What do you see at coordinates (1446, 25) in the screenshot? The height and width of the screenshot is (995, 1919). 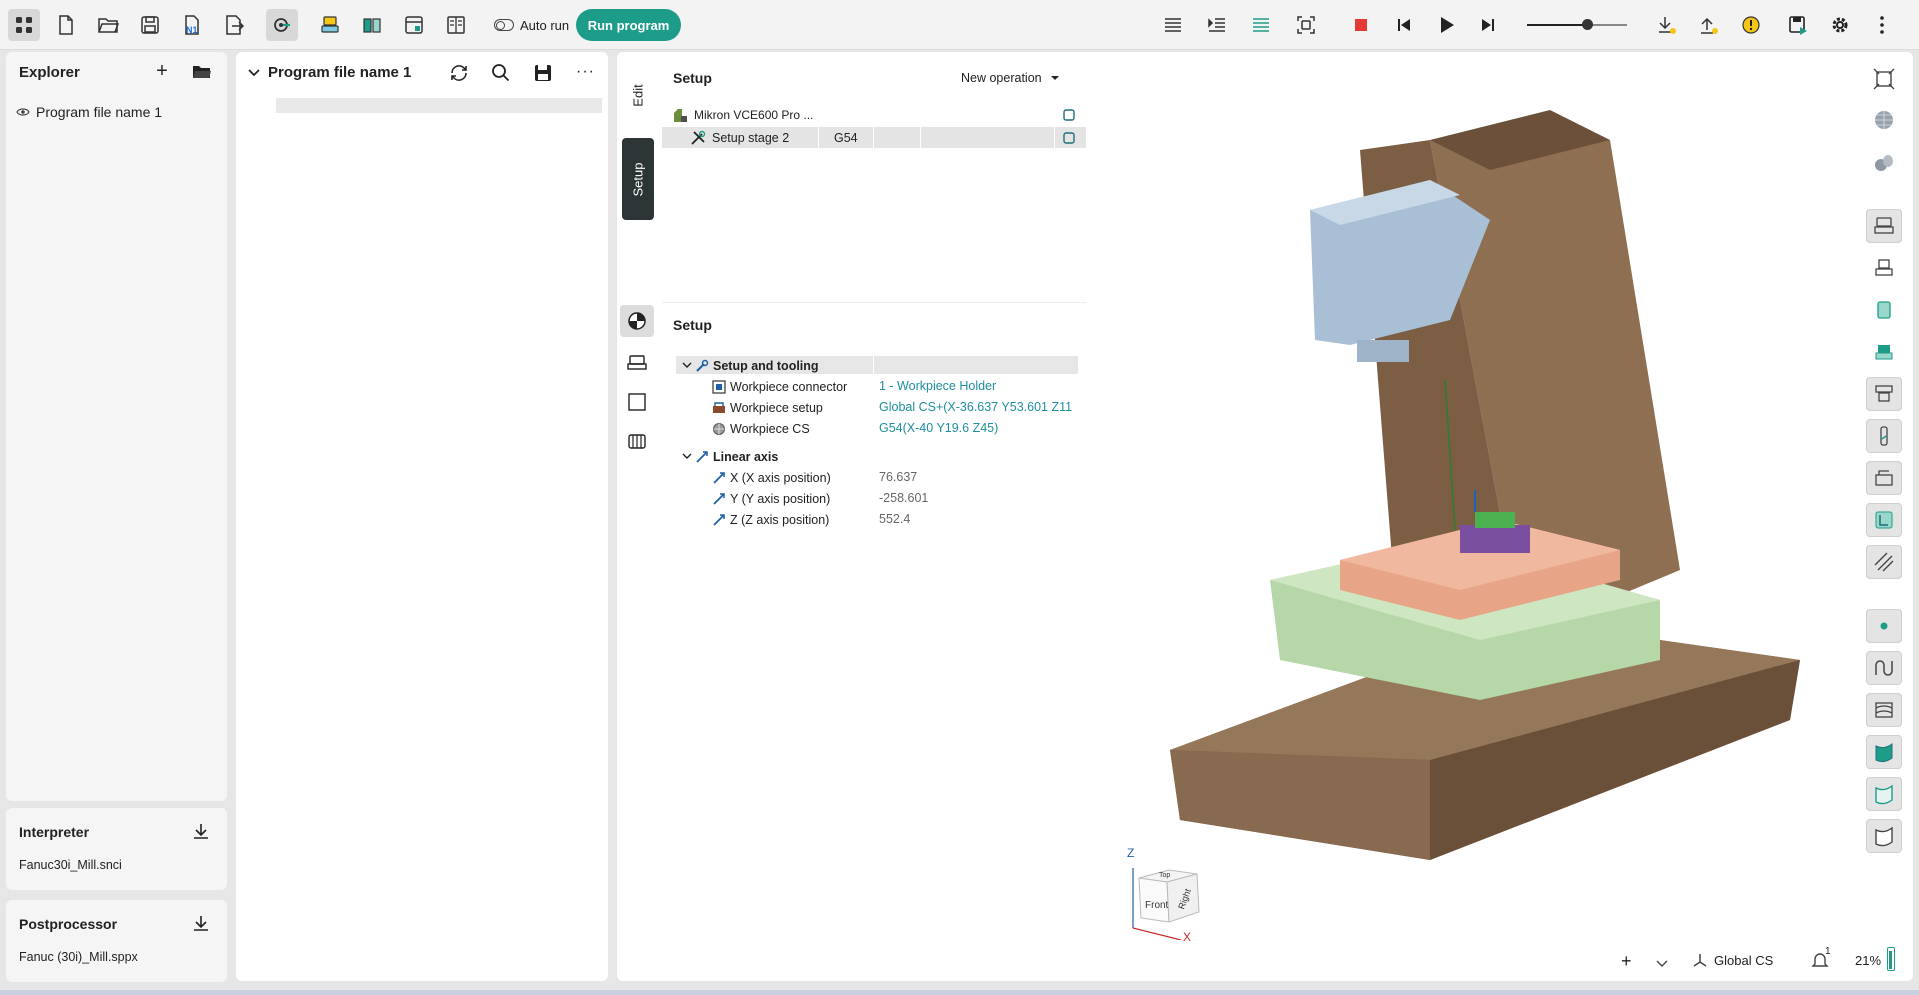 I see `play-icon` at bounding box center [1446, 25].